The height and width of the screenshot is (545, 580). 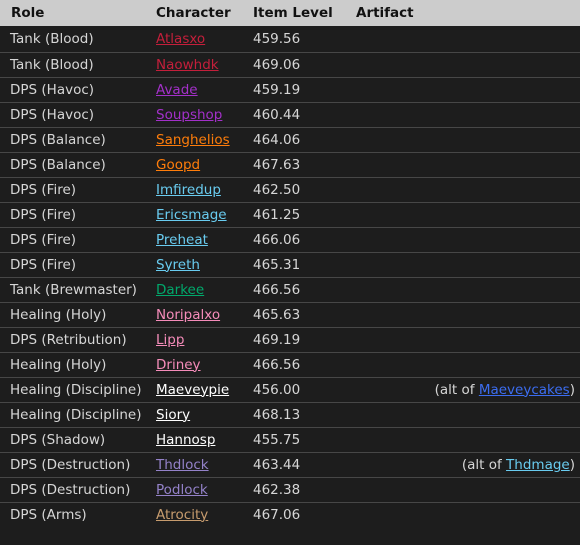 I want to click on character-cell: Ericsmage, so click(x=194, y=214).